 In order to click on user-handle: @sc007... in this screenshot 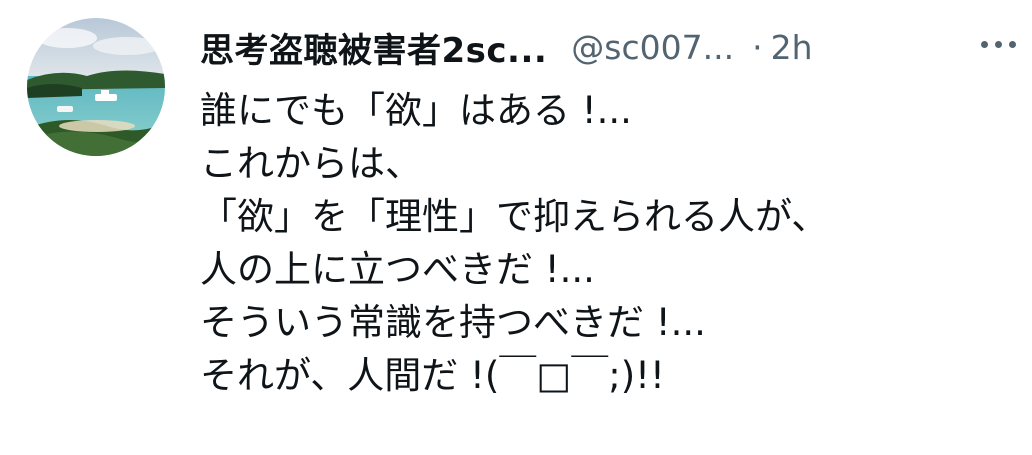, I will do `click(652, 47)`.